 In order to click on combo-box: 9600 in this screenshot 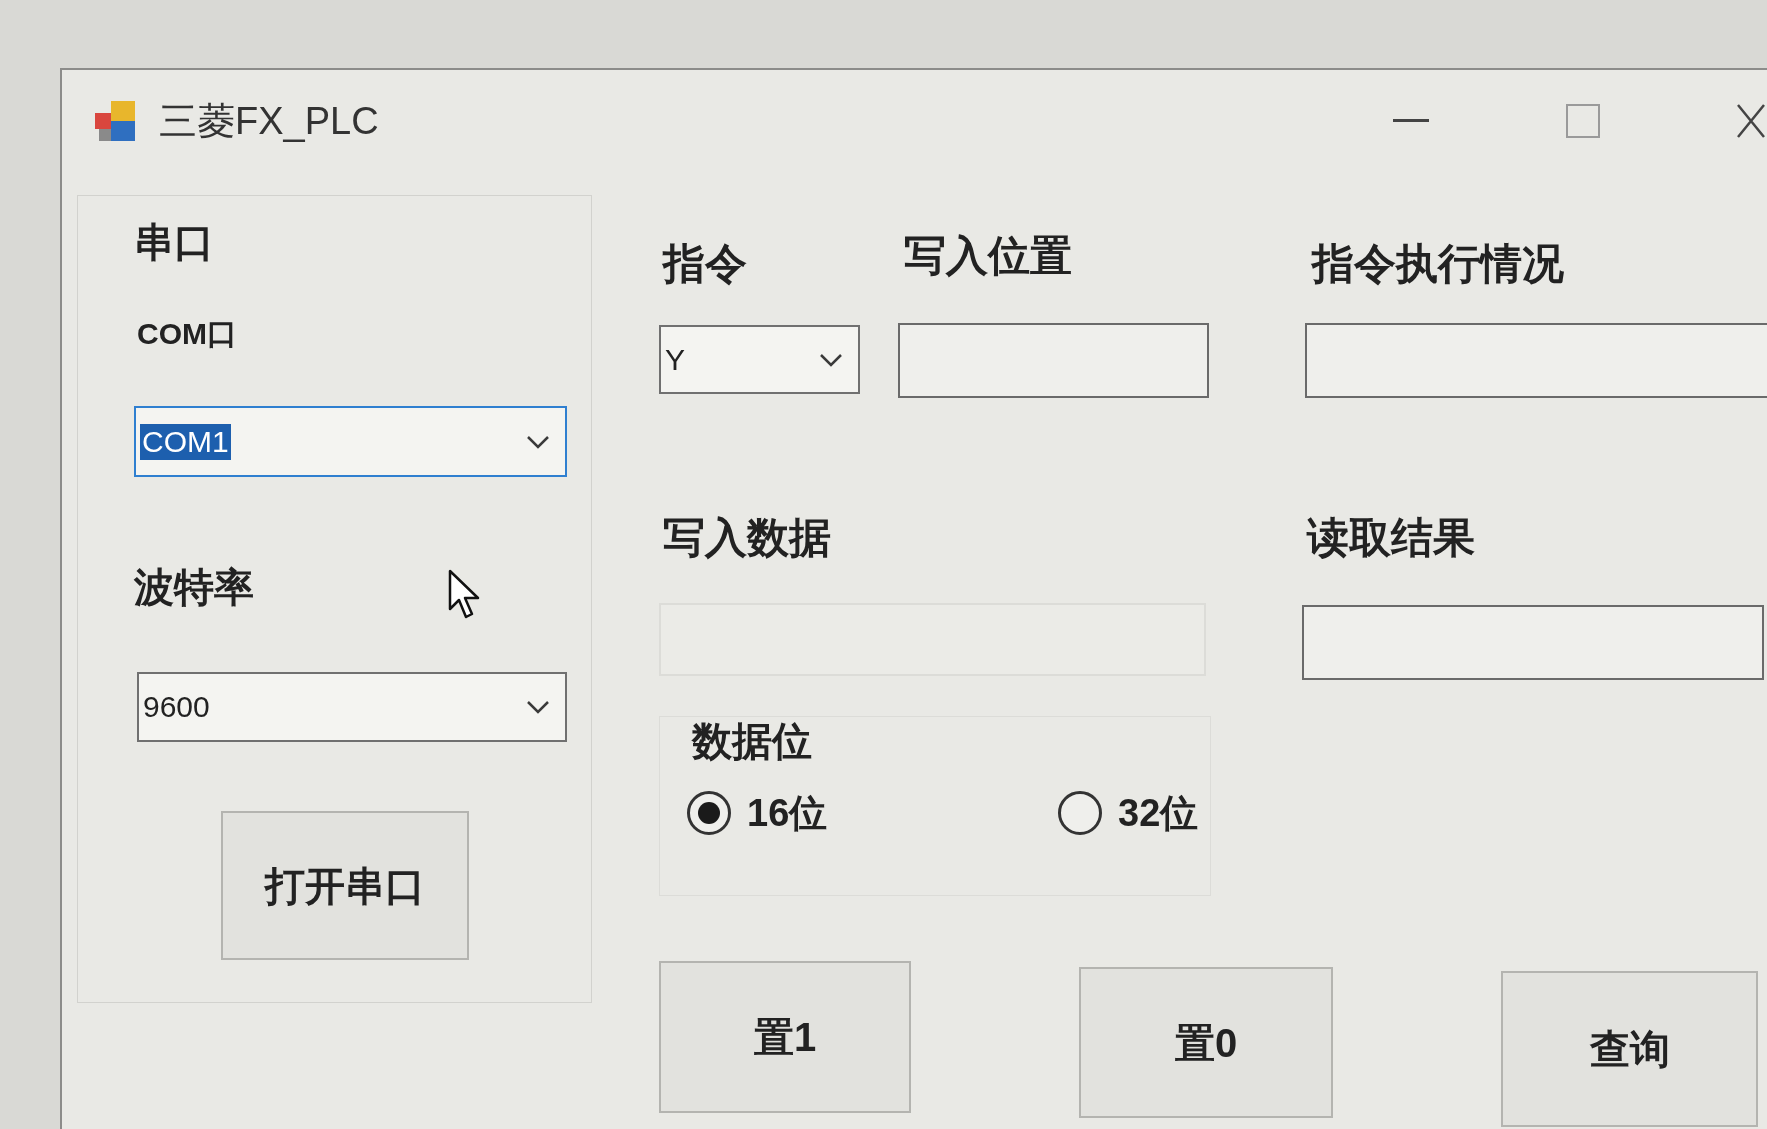, I will do `click(352, 707)`.